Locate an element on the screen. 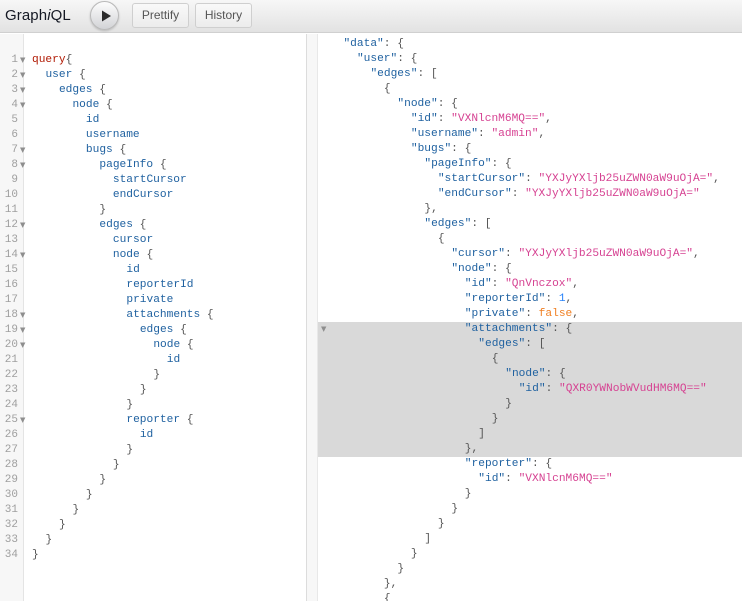 The image size is (742, 601). code-token: startCursor is located at coordinates (149, 180).